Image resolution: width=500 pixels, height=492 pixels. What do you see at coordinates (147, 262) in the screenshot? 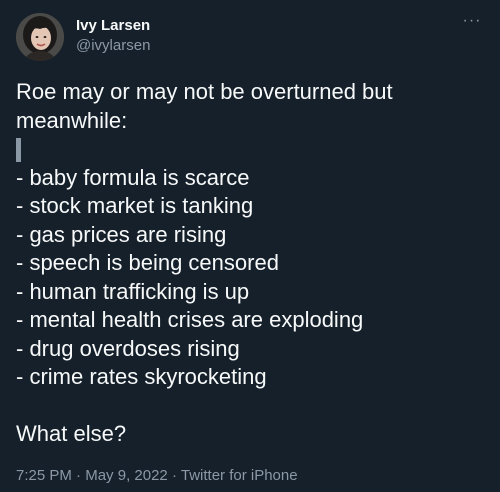
I see `list-item: - speech is being censored` at bounding box center [147, 262].